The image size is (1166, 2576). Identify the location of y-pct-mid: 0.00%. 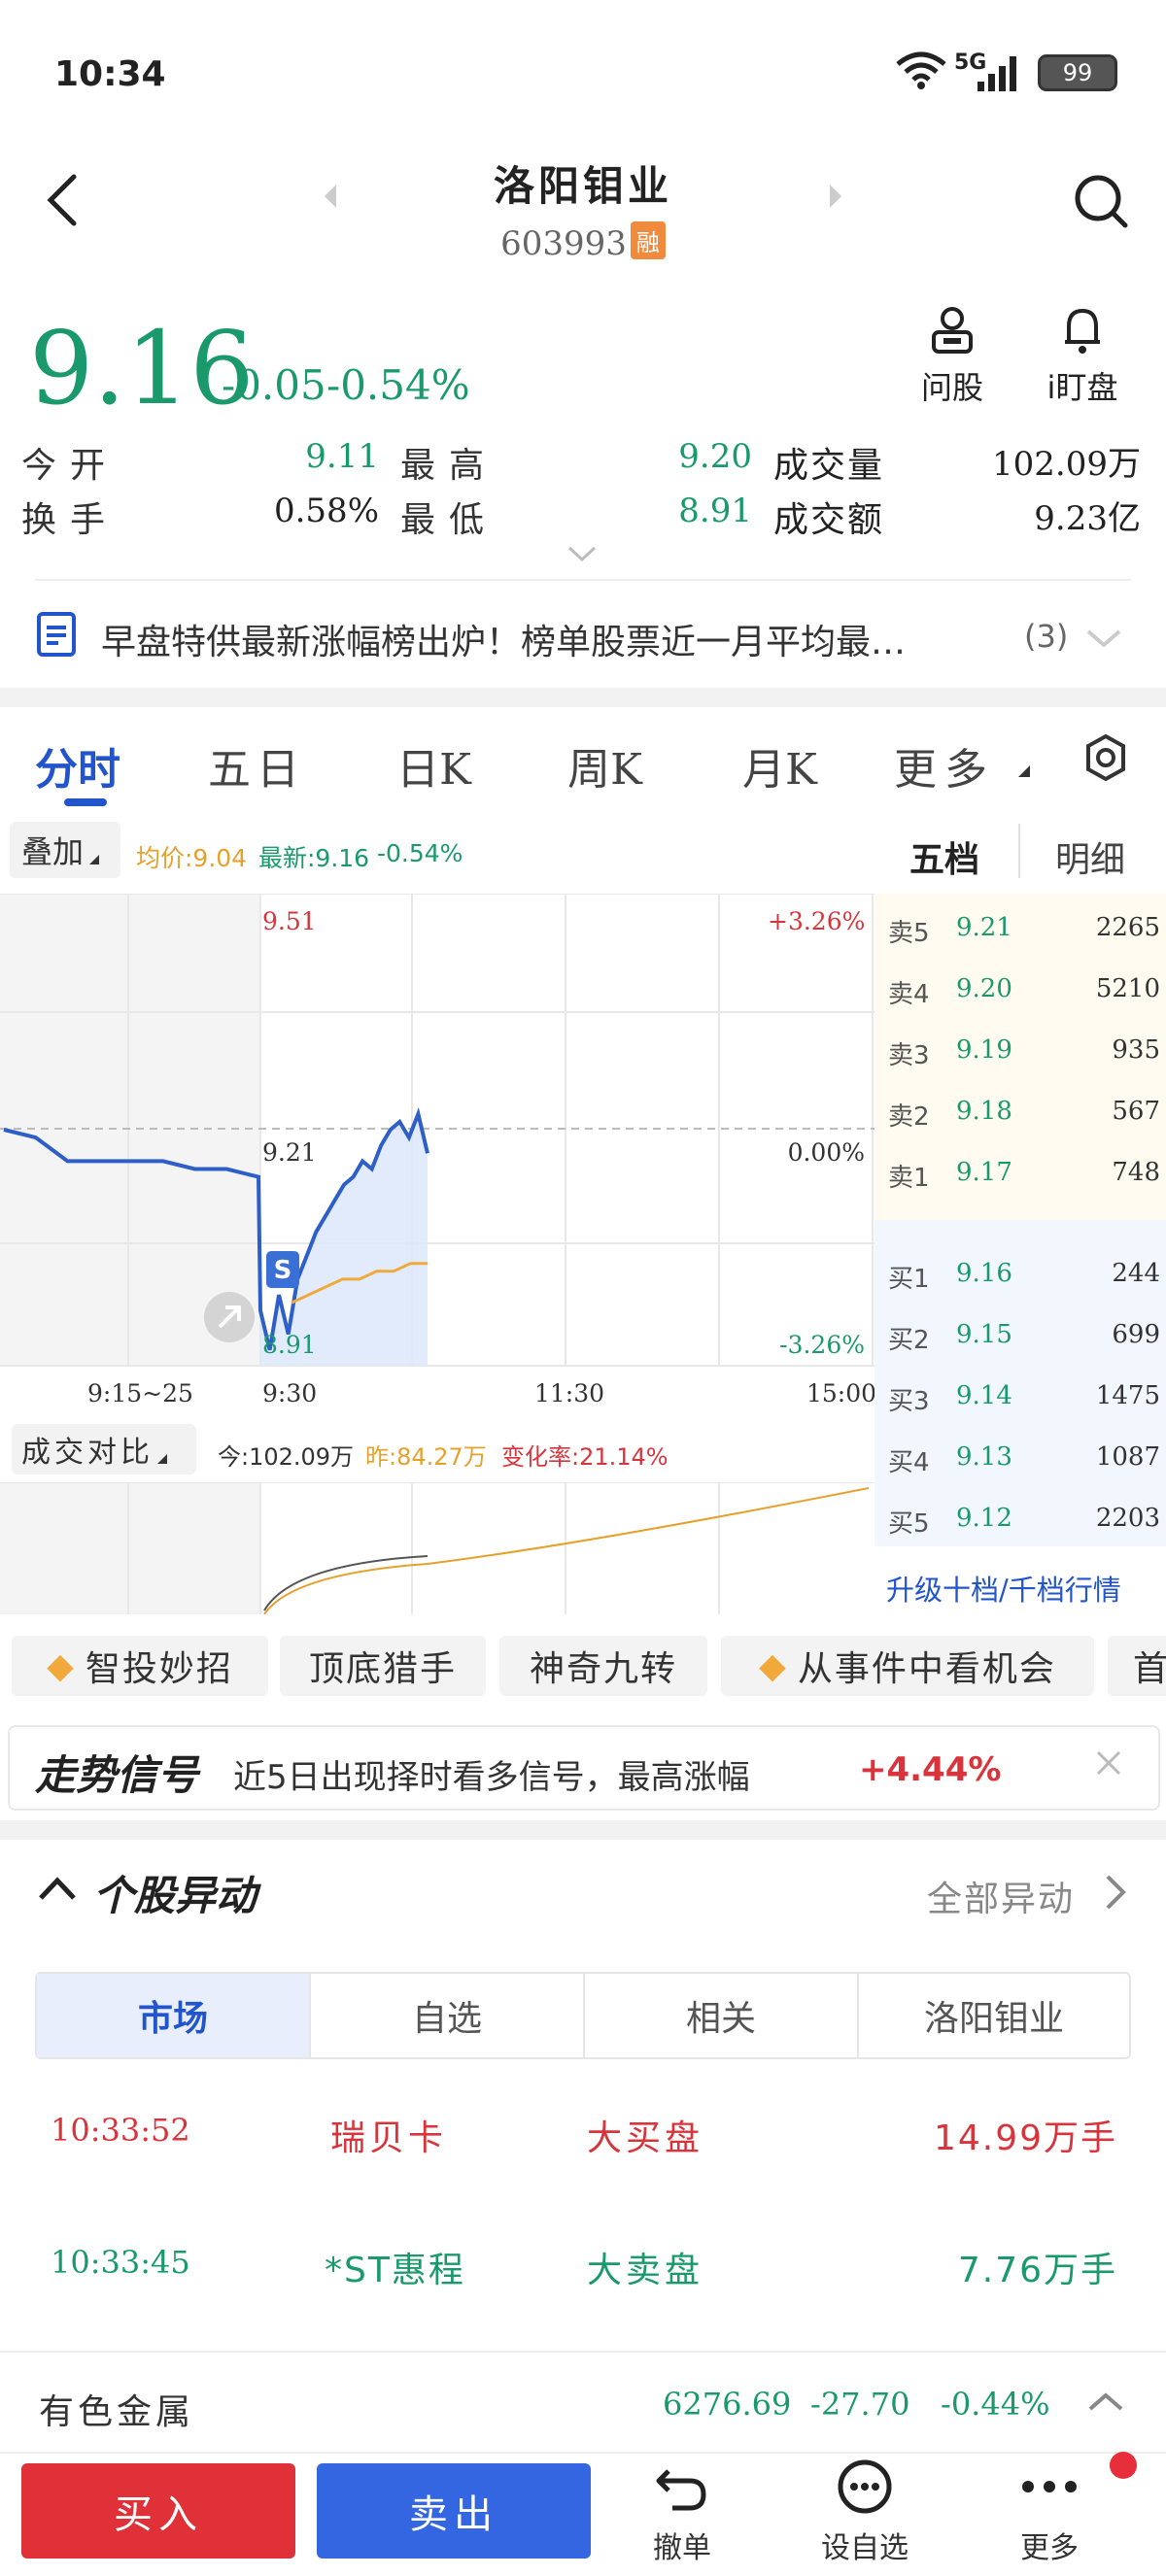
(826, 1152).